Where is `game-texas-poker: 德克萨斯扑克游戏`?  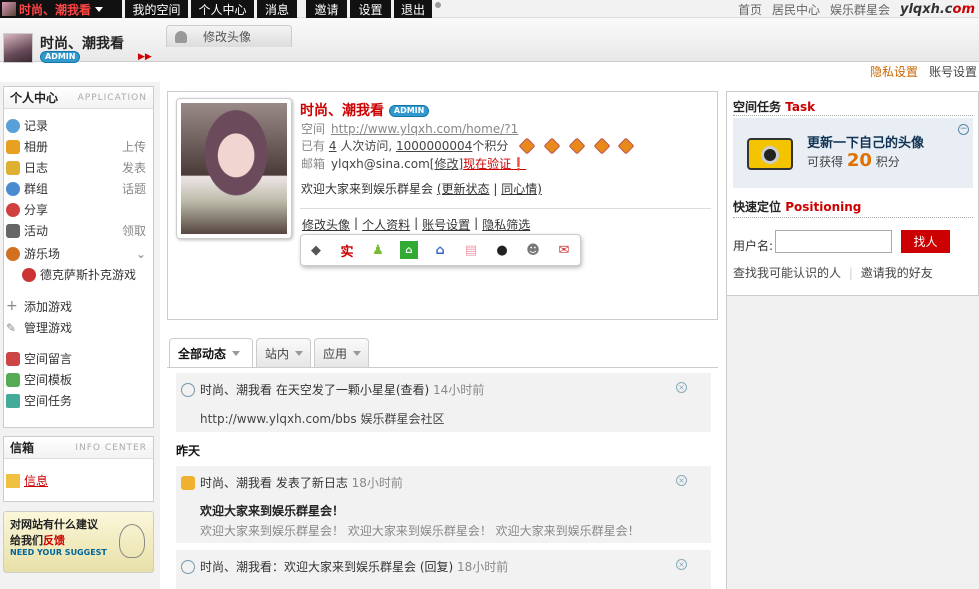
game-texas-poker: 德克萨斯扑克游戏 is located at coordinates (92, 274).